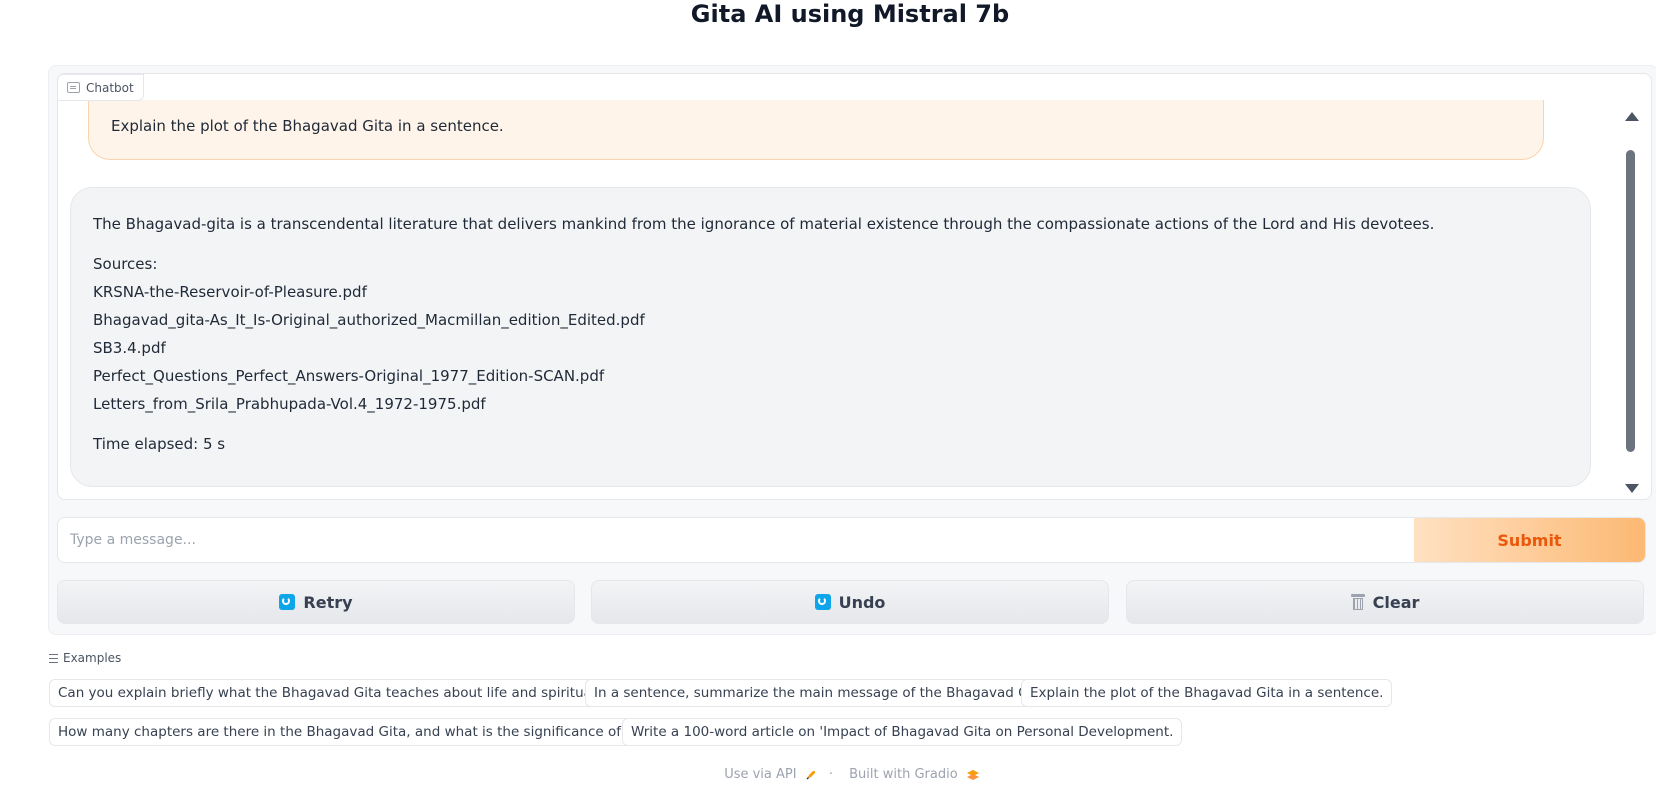 Image resolution: width=1656 pixels, height=791 pixels. I want to click on chat-scrollbar, so click(1630, 300).